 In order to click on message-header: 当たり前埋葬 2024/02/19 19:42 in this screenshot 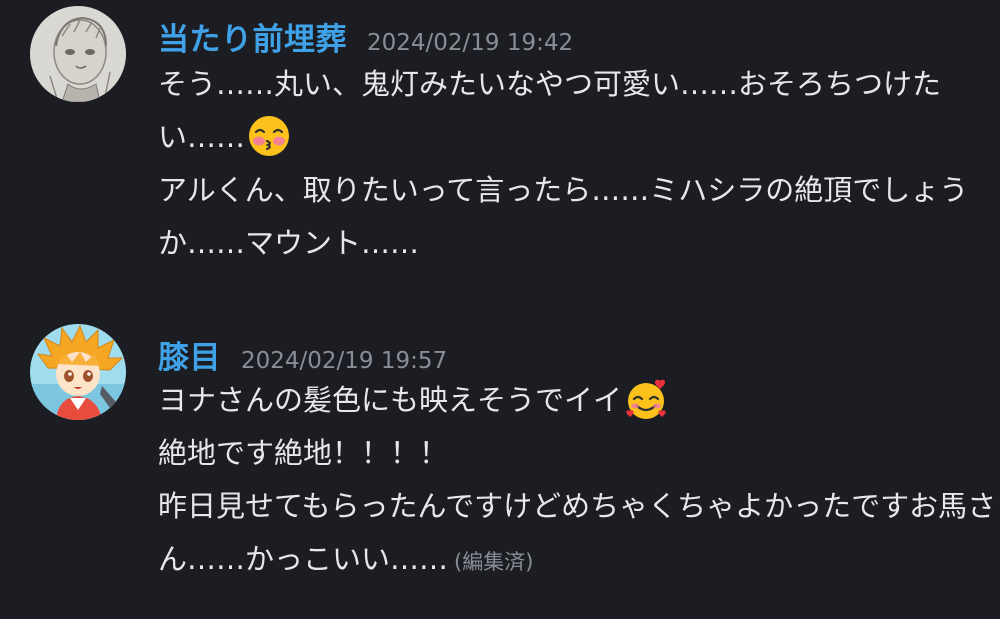, I will do `click(365, 36)`.